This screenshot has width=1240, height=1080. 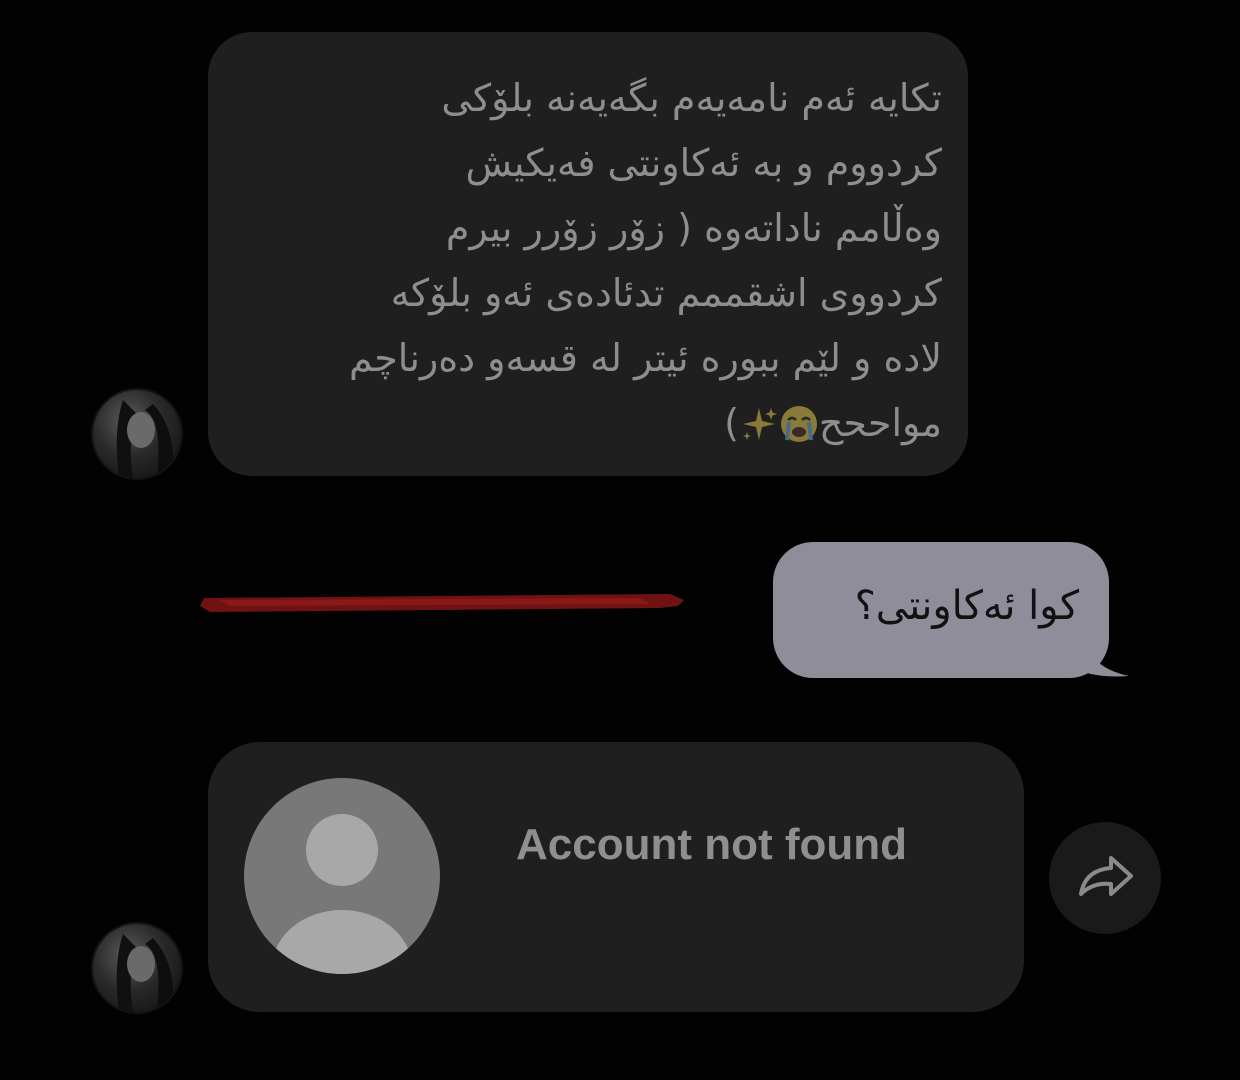 I want to click on outgoing-message-bubble: کوا ئەکاونتی؟, so click(x=951, y=610).